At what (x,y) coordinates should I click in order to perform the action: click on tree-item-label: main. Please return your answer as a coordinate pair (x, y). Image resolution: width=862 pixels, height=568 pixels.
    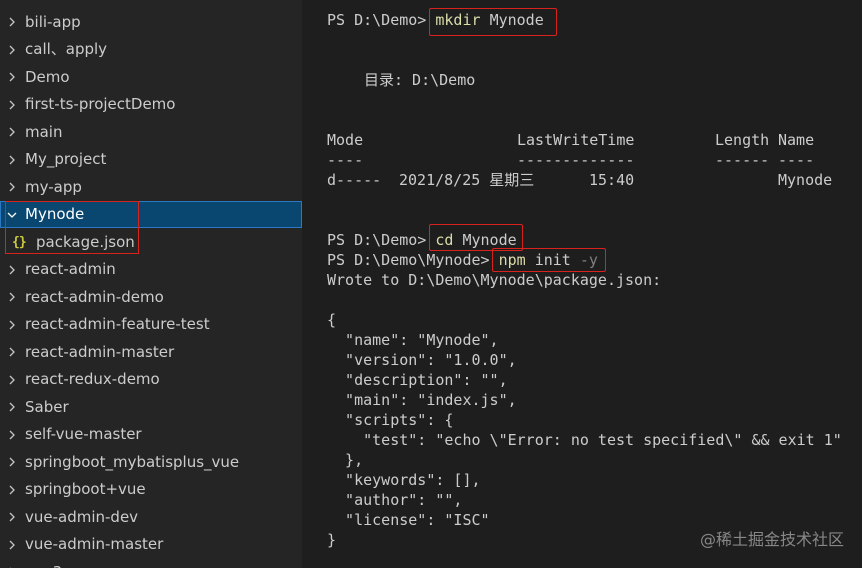
    Looking at the image, I should click on (44, 131).